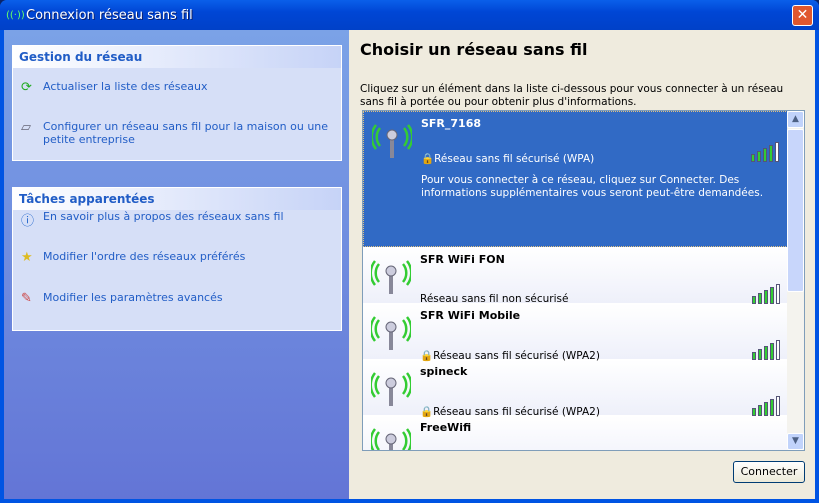 The image size is (819, 503). Describe the element at coordinates (144, 256) in the screenshot. I see `link-label: Modifier l'ordre des réseaux préférés` at that location.